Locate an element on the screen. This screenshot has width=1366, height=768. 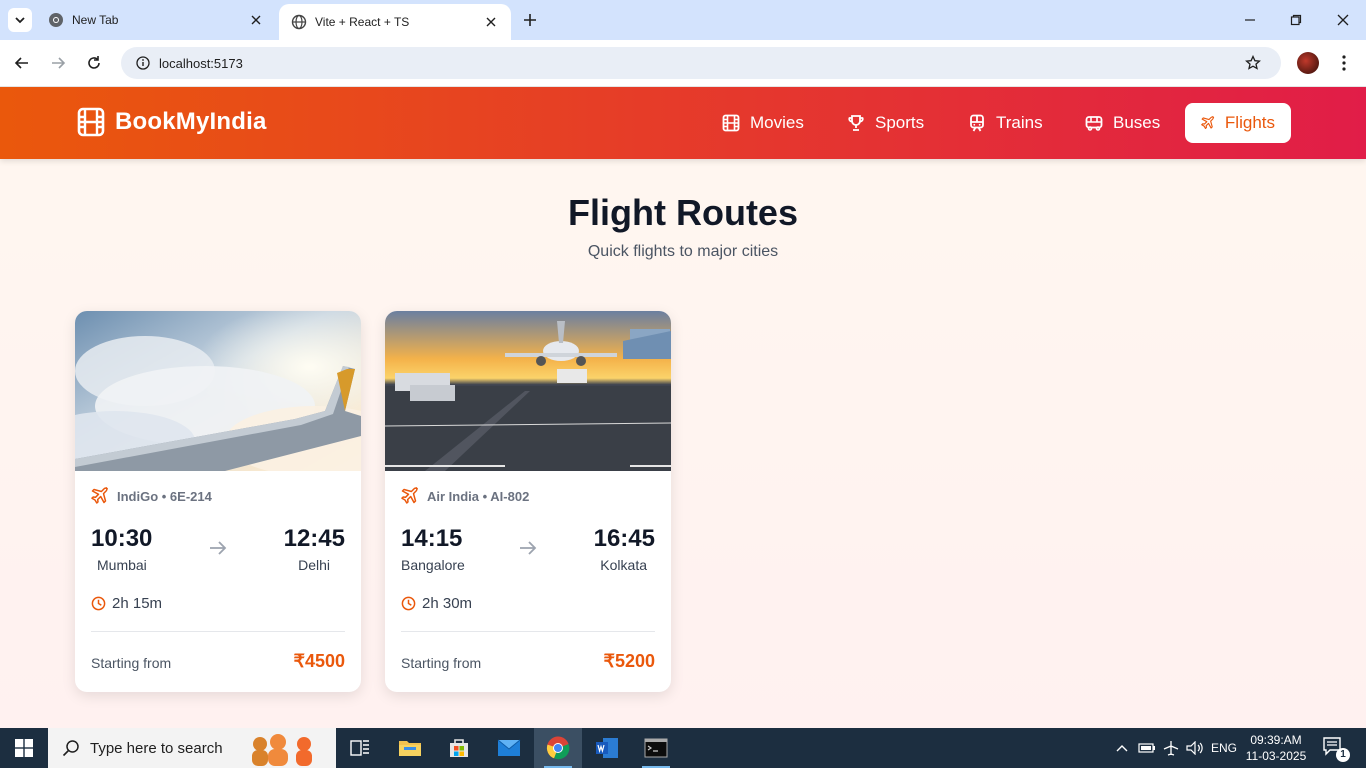
store-icon is located at coordinates (459, 748).